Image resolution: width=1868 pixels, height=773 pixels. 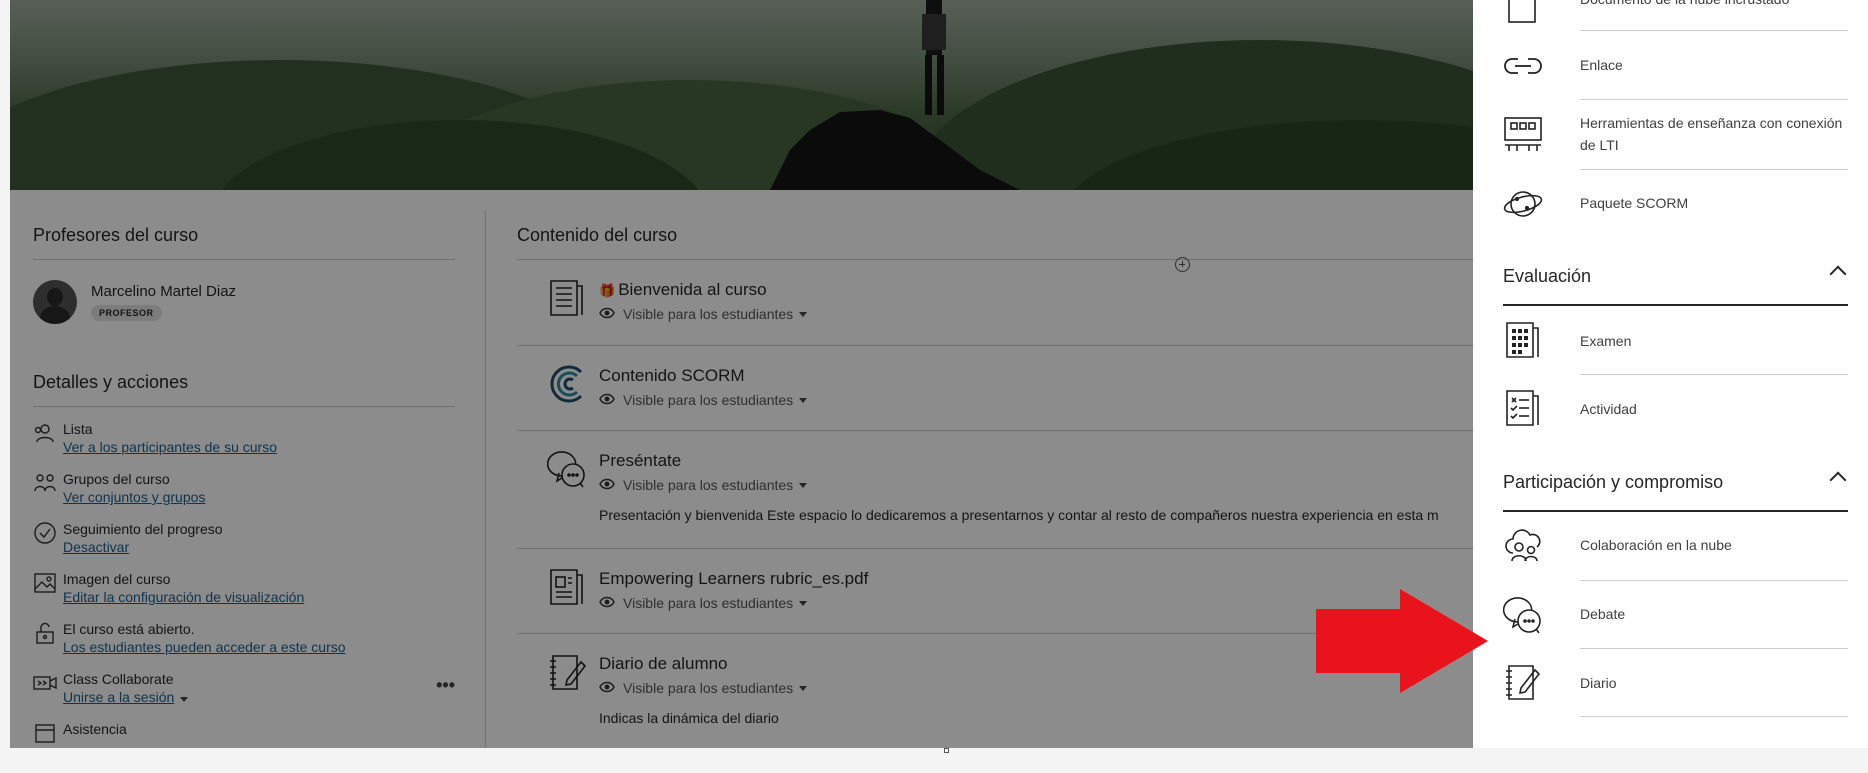 I want to click on panel-item-label: Colaboración en la nube, so click(x=1656, y=545).